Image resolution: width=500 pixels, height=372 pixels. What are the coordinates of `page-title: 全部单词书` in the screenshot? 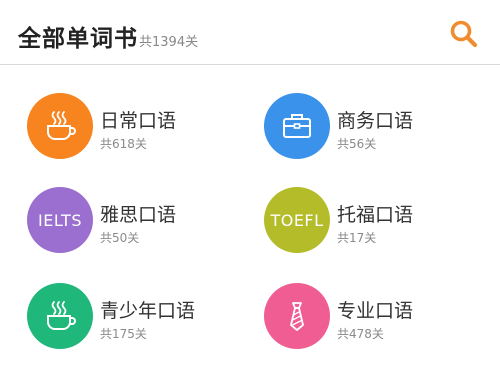 It's located at (78, 39).